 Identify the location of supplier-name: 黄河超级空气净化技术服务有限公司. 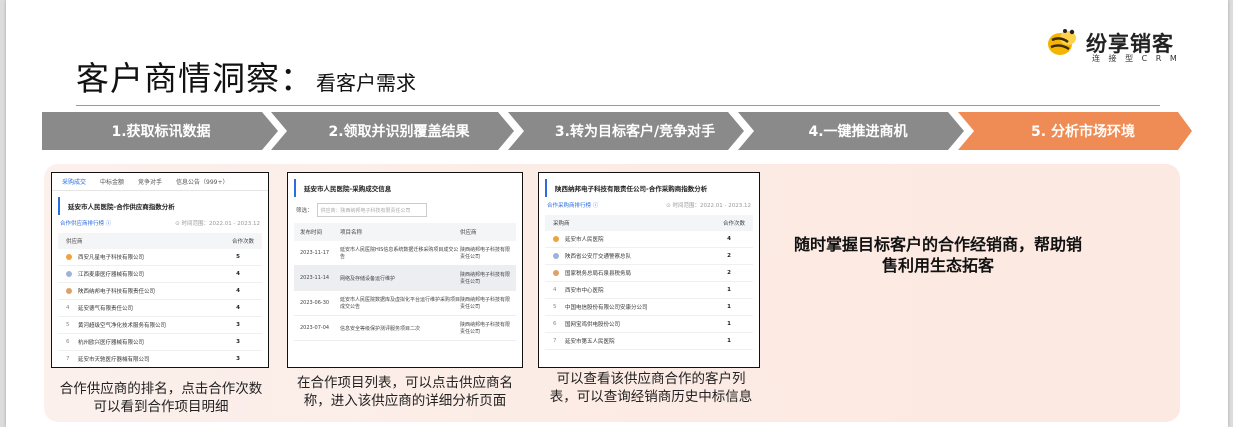
(122, 325).